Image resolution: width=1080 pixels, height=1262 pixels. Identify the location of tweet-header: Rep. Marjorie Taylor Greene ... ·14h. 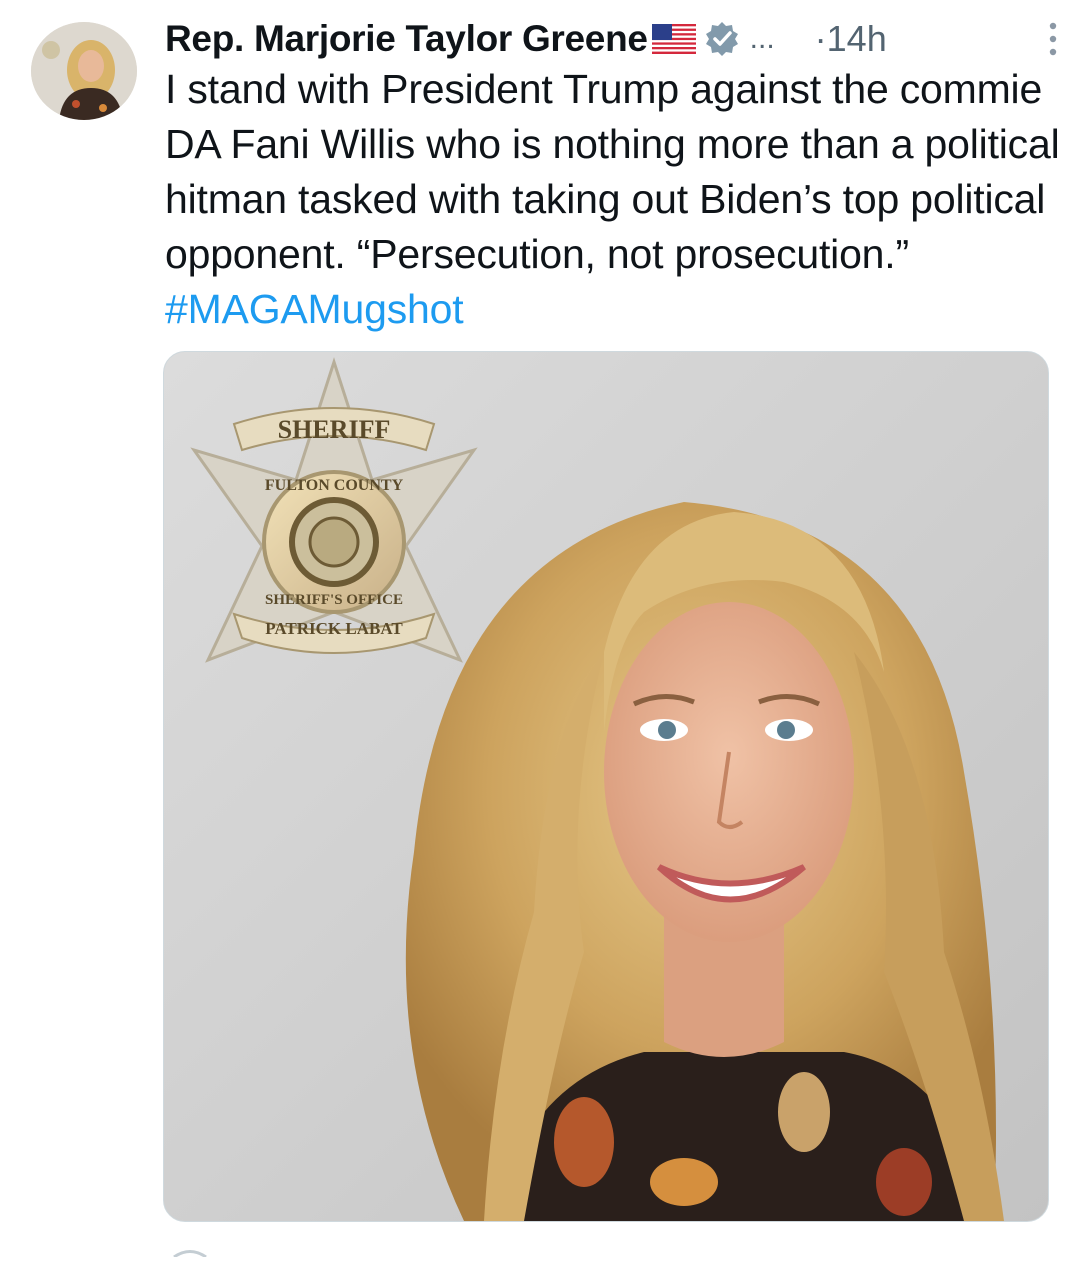
(615, 39).